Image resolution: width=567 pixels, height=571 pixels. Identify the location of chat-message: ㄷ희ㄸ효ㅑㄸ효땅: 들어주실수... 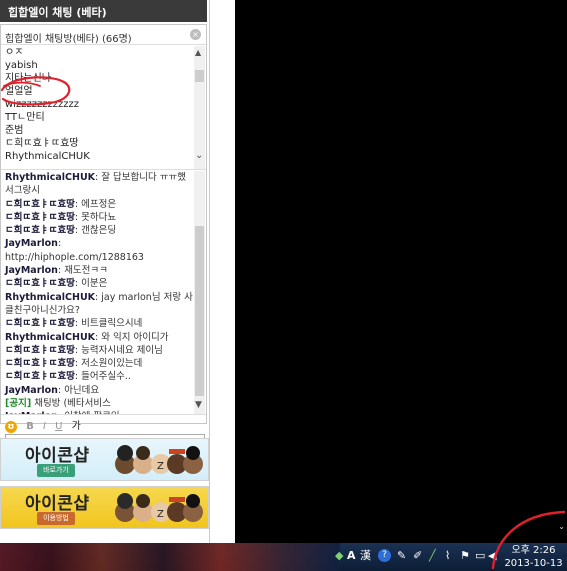
(103, 376).